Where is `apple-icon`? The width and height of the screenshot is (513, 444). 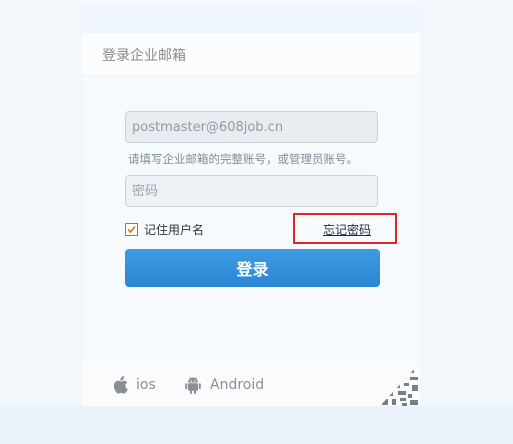
apple-icon is located at coordinates (120, 385).